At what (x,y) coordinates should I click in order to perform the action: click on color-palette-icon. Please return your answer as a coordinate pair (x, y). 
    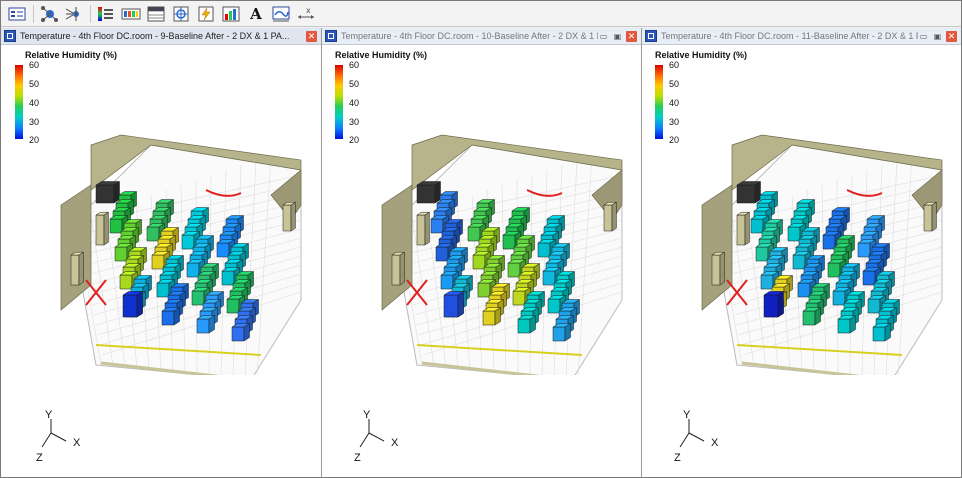
    Looking at the image, I should click on (106, 14).